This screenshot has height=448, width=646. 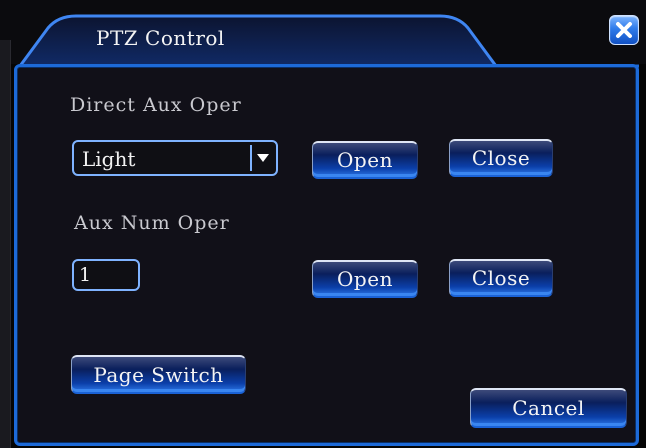 What do you see at coordinates (175, 158) in the screenshot?
I see `aux-select: Light` at bounding box center [175, 158].